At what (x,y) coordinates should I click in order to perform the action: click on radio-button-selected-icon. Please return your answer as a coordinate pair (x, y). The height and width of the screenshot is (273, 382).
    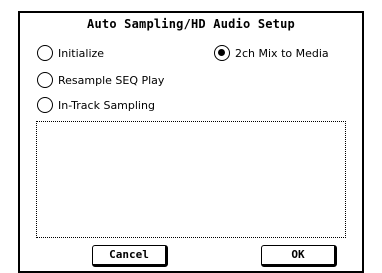
    Looking at the image, I should click on (222, 53).